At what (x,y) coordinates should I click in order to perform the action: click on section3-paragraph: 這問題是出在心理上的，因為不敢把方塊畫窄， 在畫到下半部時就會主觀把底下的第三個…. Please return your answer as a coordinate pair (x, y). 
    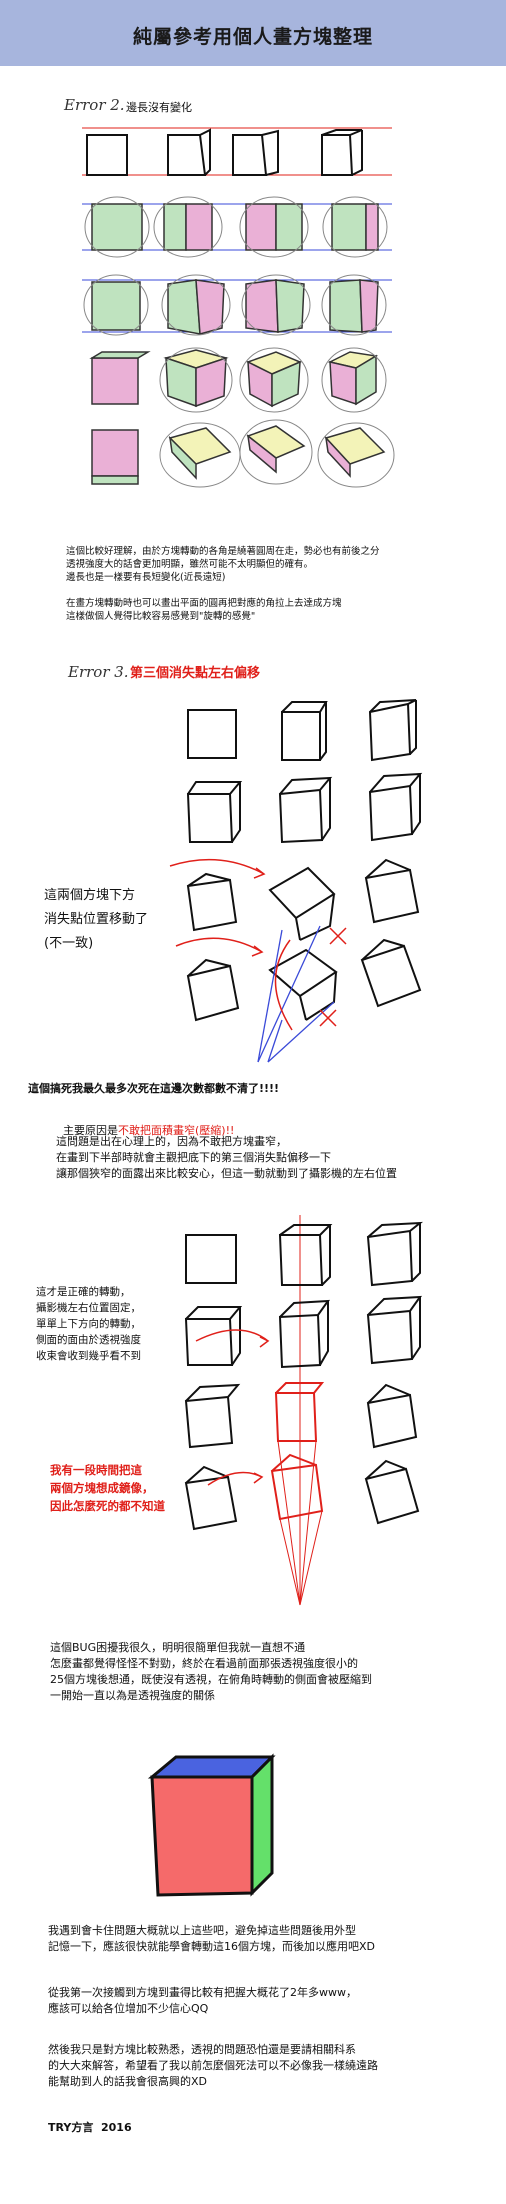
    Looking at the image, I should click on (226, 1157).